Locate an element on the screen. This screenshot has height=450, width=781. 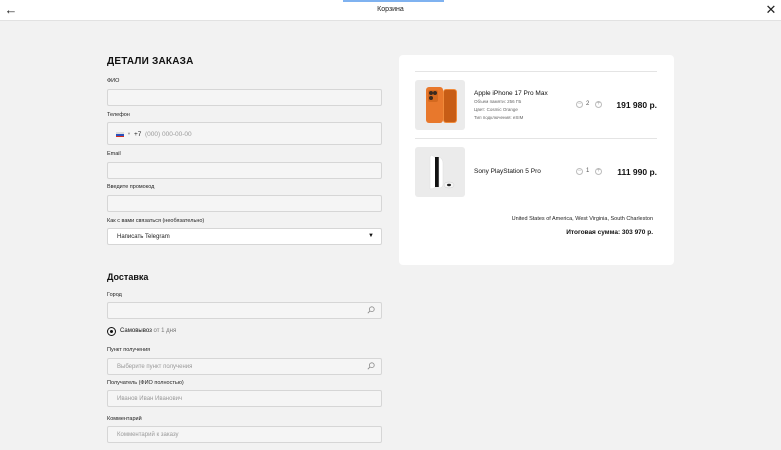
contact-method-label: Как с вами связаться (необязательно) is located at coordinates (156, 221).